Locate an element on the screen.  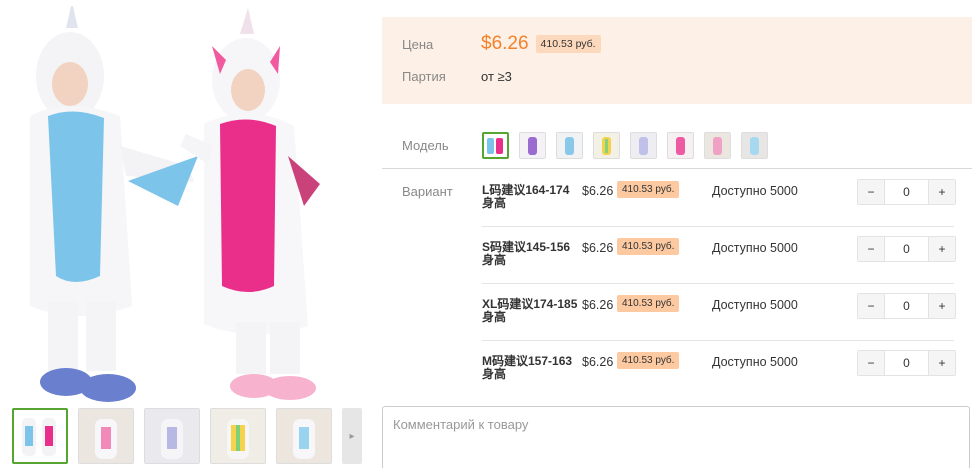
comment-textarea is located at coordinates (676, 437).